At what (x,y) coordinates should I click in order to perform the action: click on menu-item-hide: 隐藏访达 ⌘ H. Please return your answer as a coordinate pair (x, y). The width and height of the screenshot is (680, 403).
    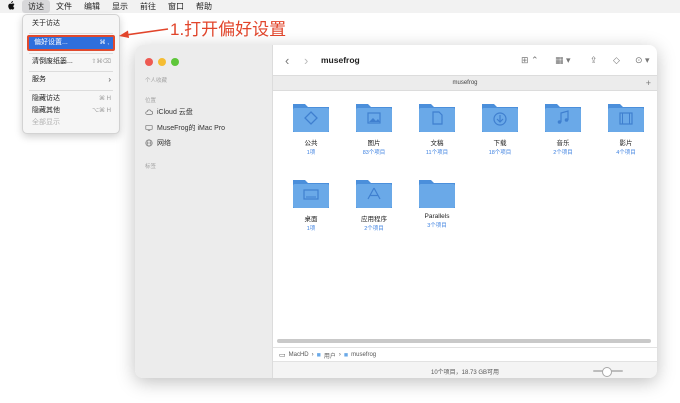
    Looking at the image, I should click on (71, 99).